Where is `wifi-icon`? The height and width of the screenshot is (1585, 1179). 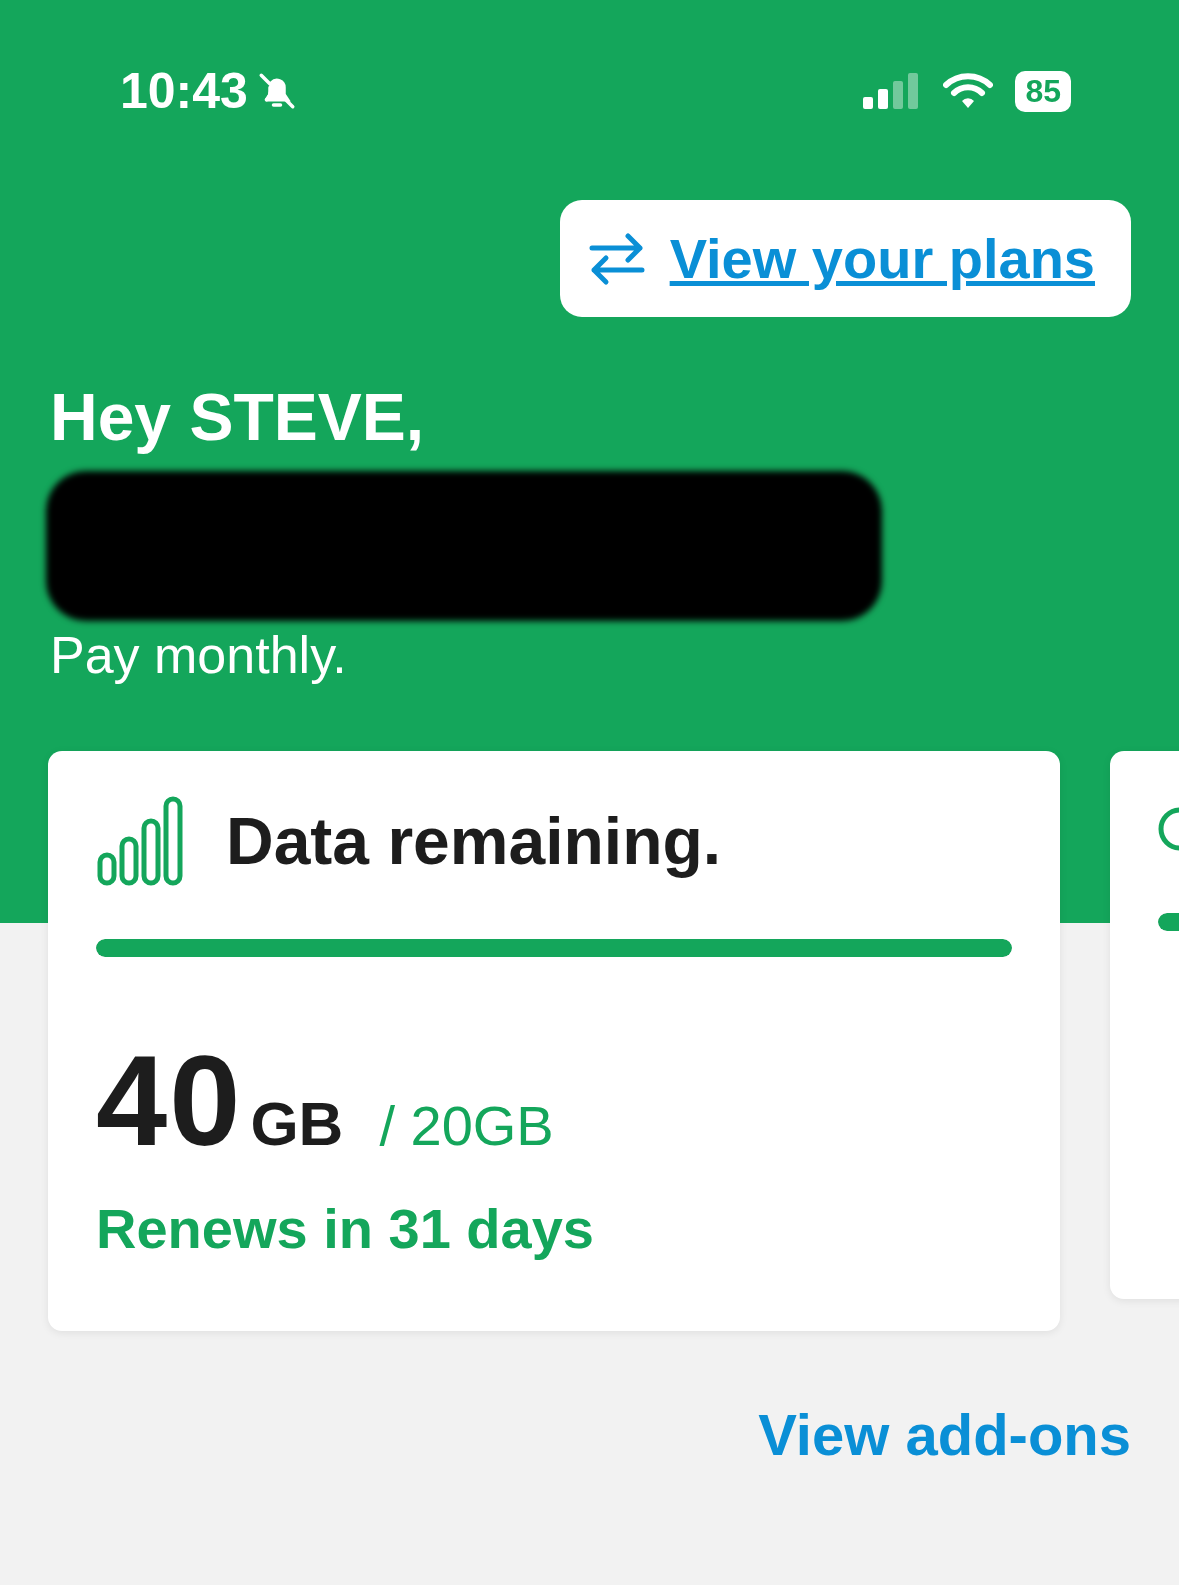 wifi-icon is located at coordinates (968, 91).